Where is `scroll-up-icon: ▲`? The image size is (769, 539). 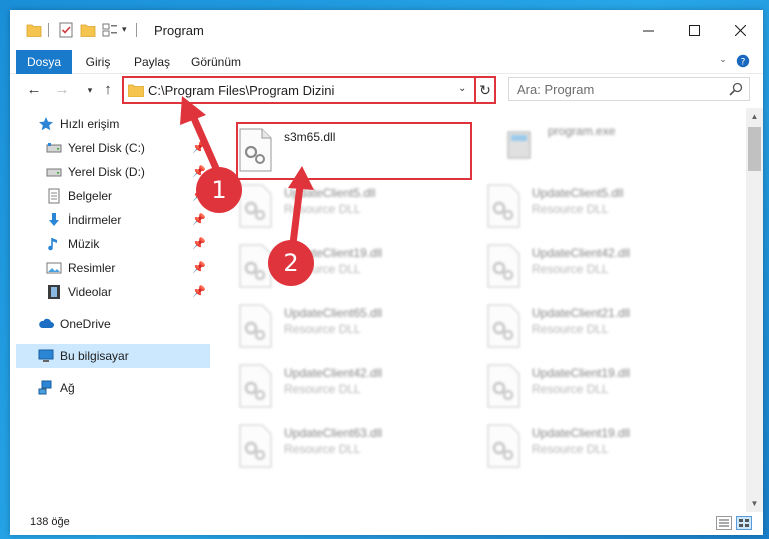 scroll-up-icon: ▲ is located at coordinates (754, 116).